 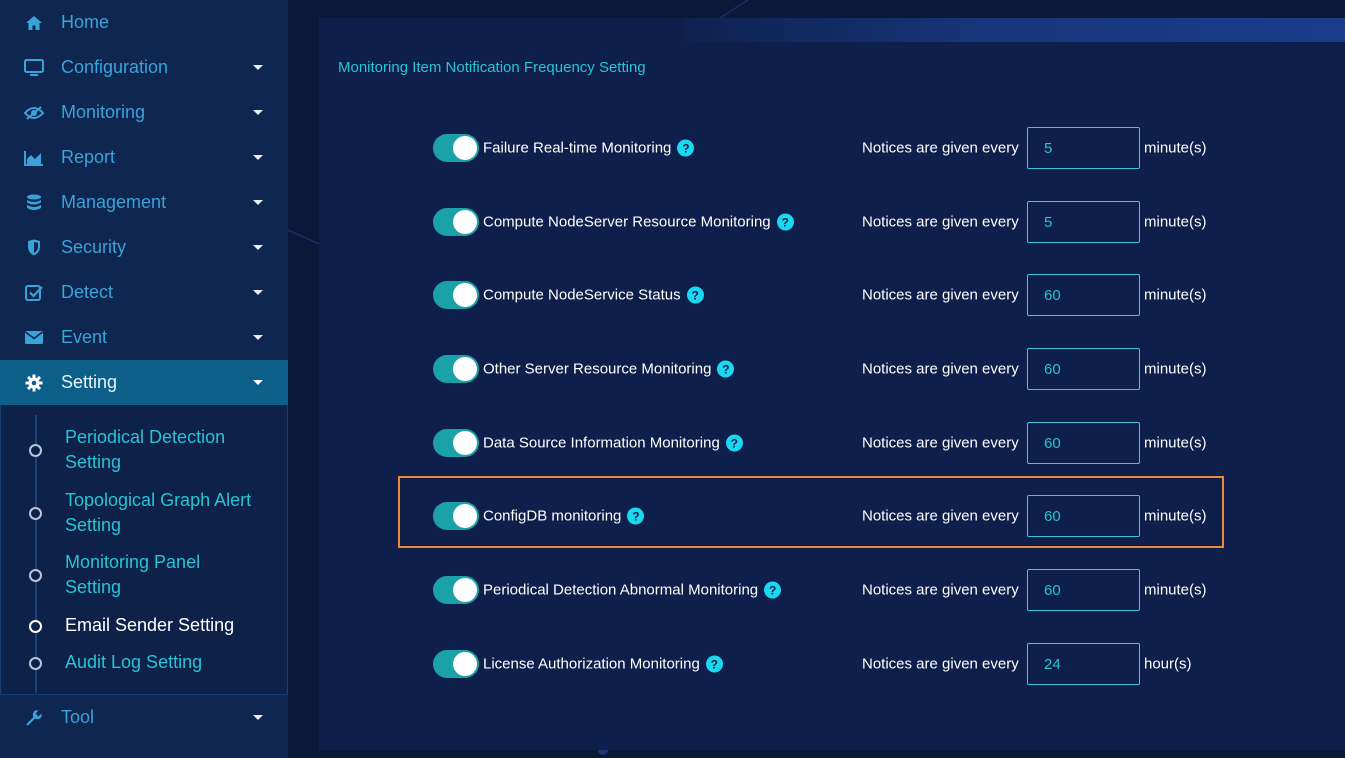 I want to click on nav-monitoring-label: Monitoring, so click(x=103, y=112).